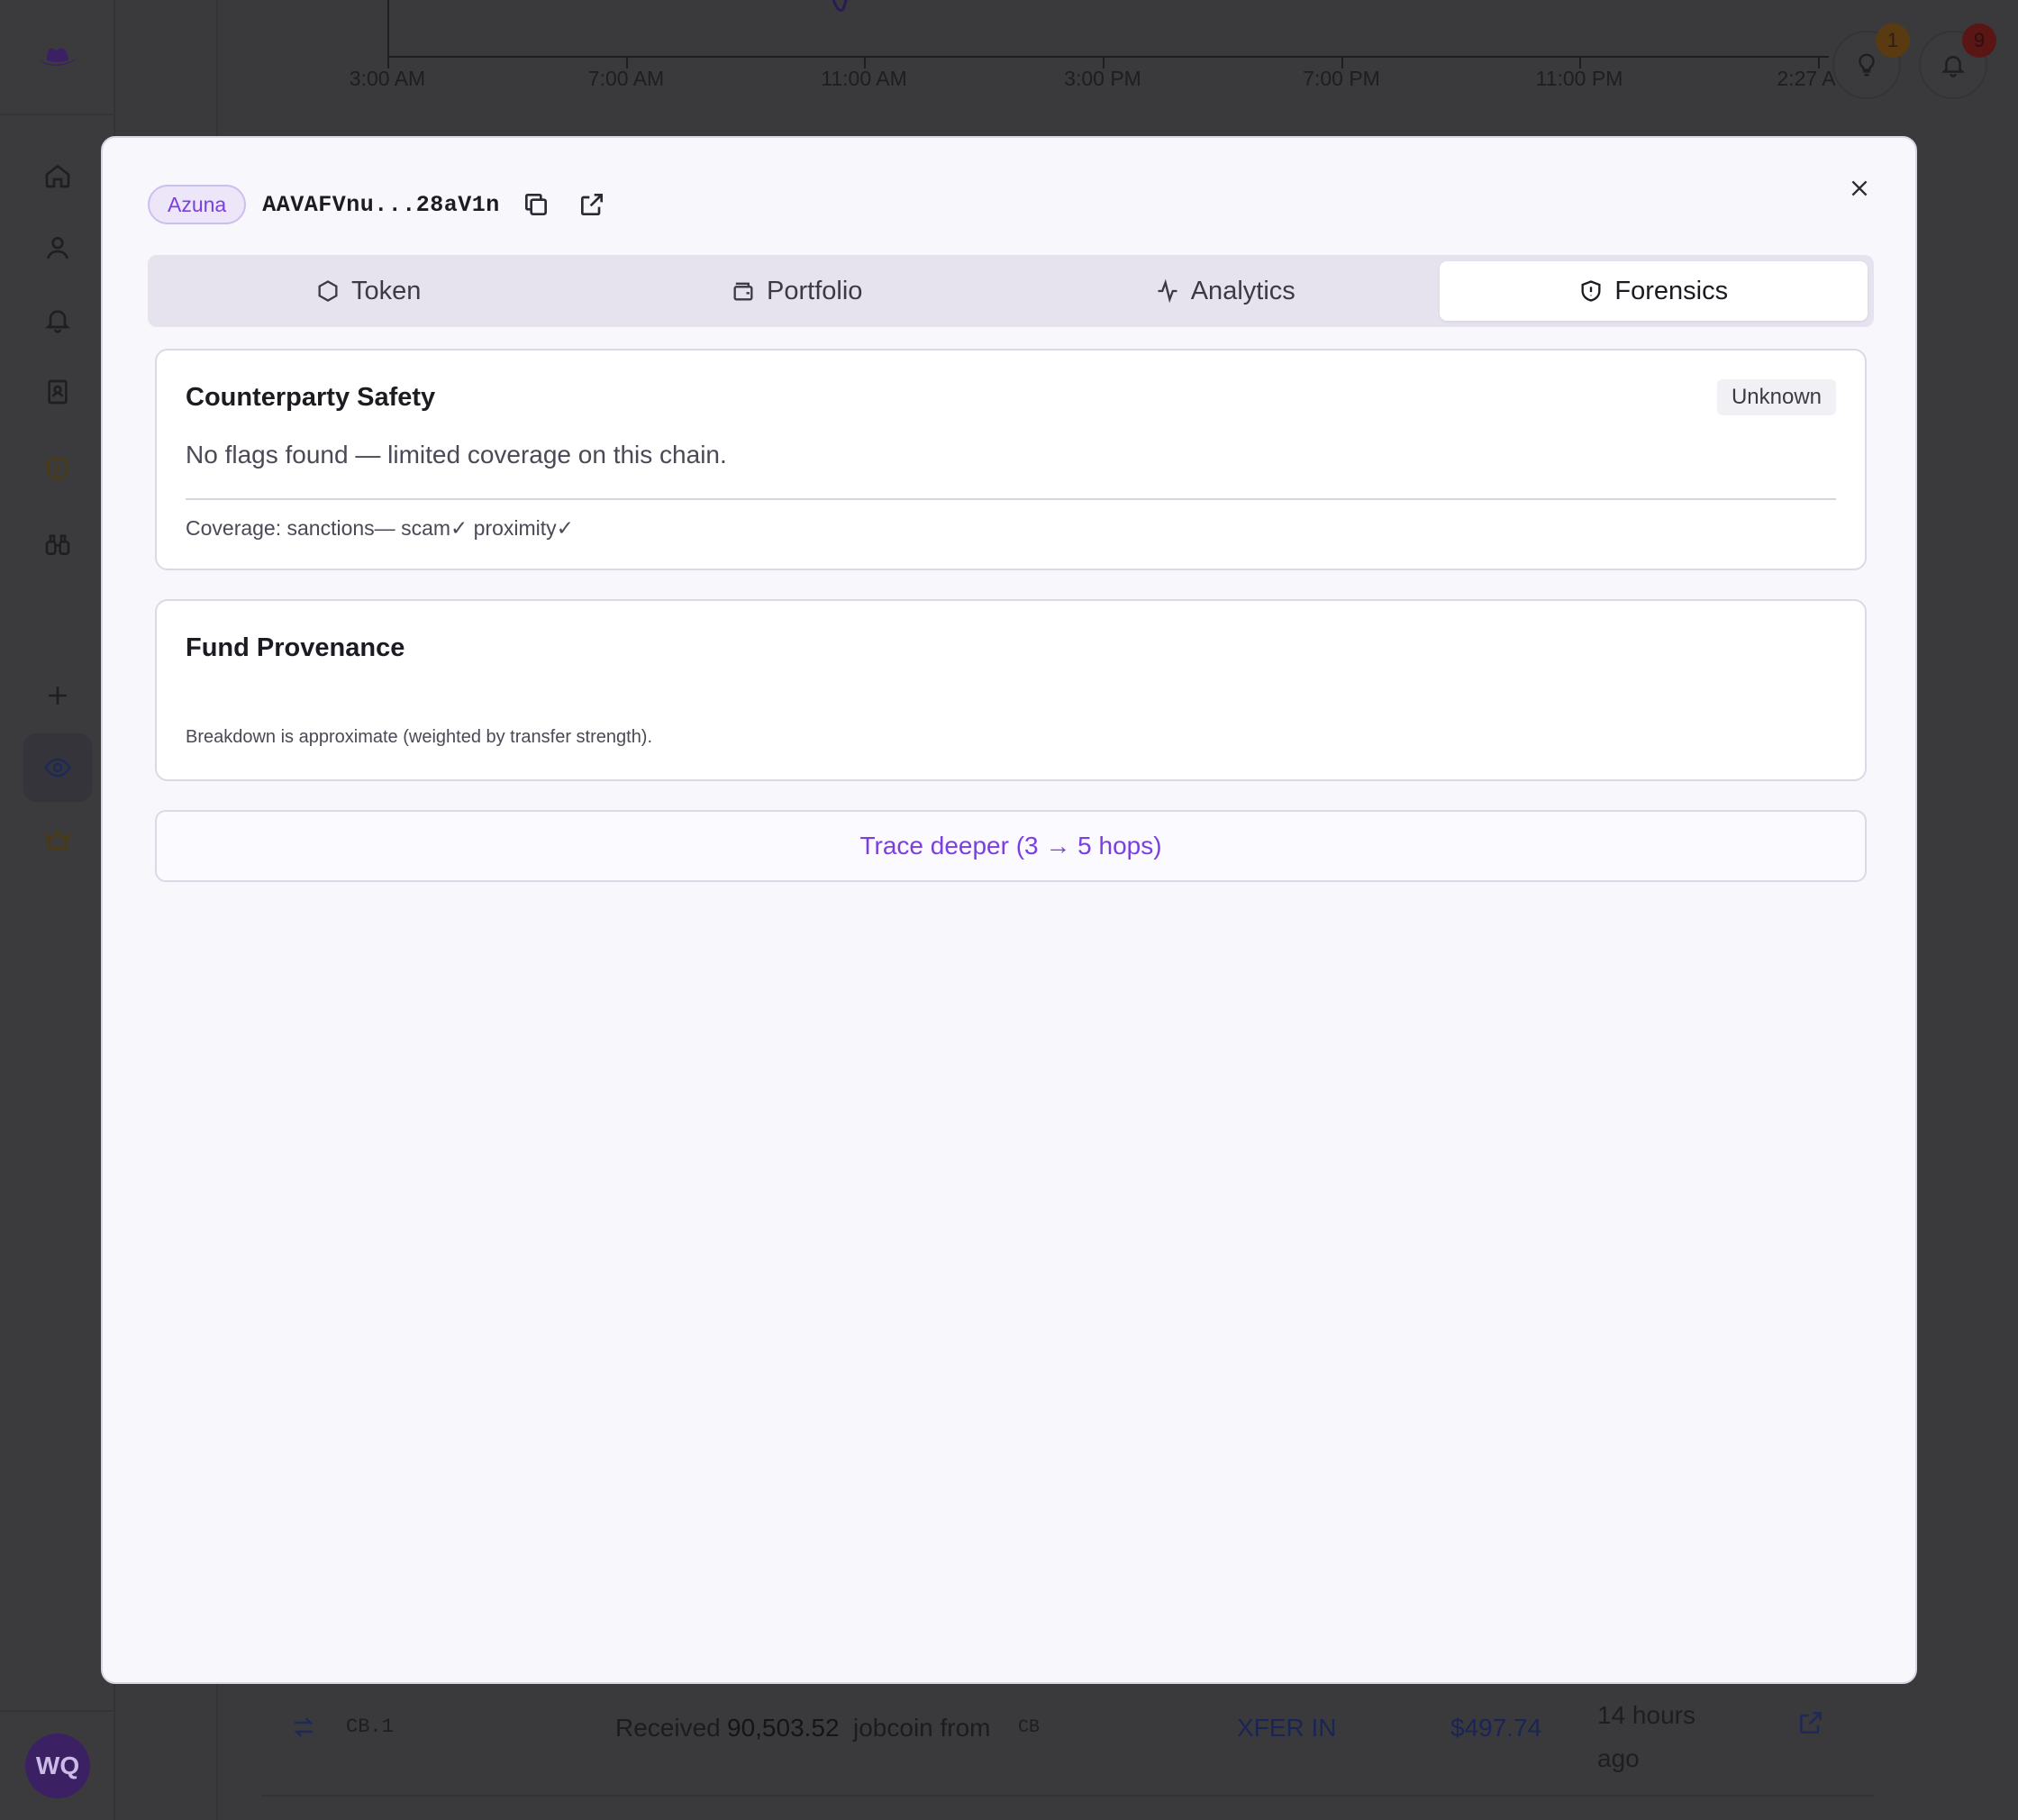 This screenshot has height=1820, width=2018. I want to click on row-counterparty: CB, so click(1029, 1728).